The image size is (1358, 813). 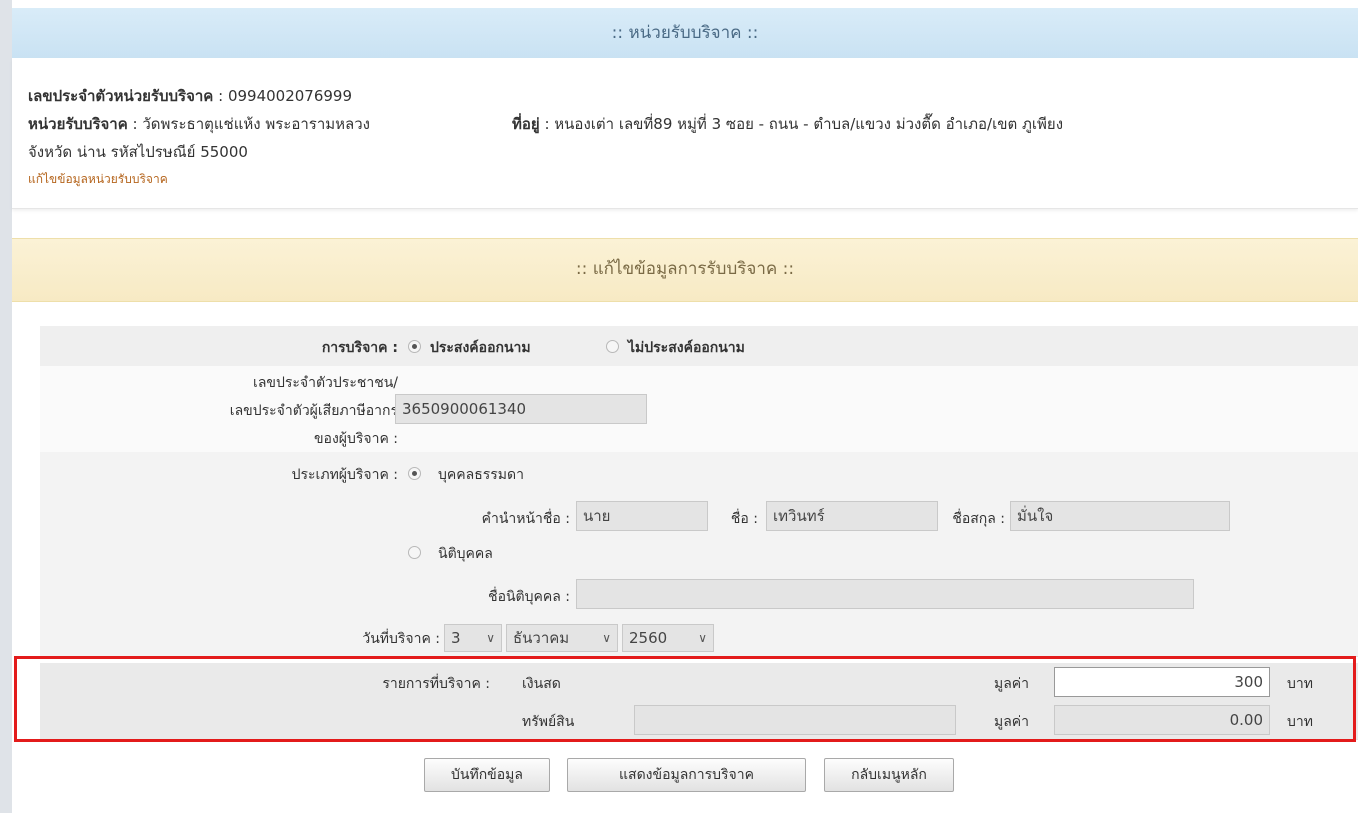 I want to click on month-select: ธันวาคม ∨, so click(x=562, y=638).